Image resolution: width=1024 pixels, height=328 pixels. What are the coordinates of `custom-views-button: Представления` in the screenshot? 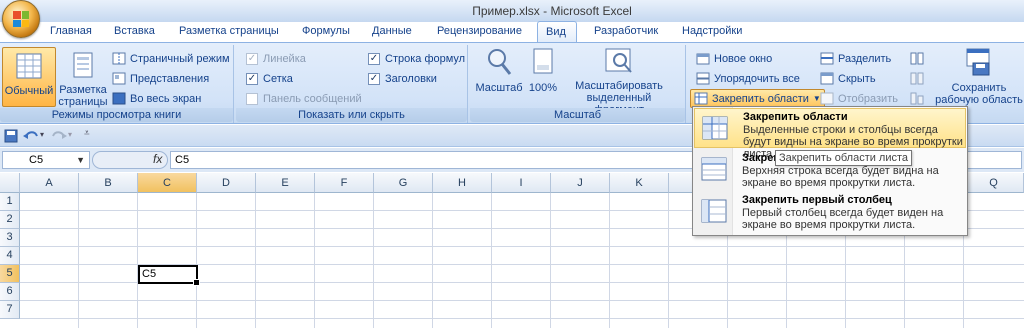 It's located at (160, 78).